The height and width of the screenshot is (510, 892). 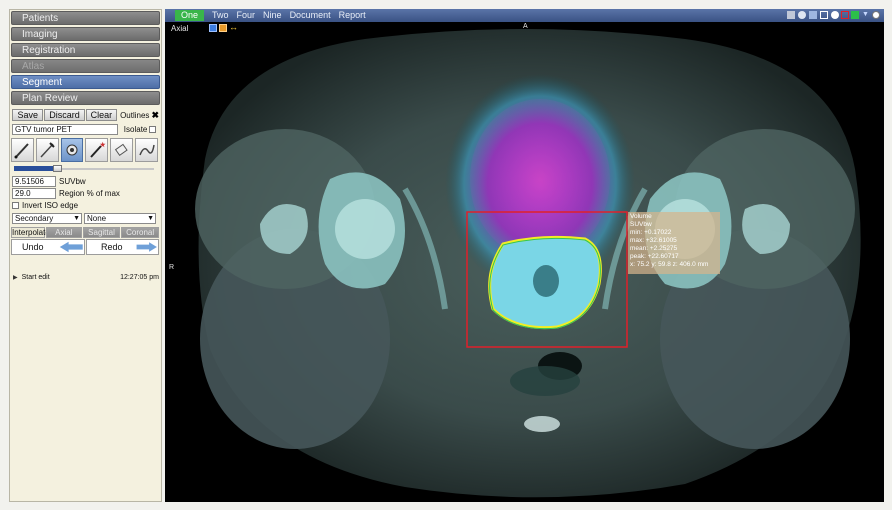 I want to click on nav-plan-review: Plan Review, so click(x=85, y=98).